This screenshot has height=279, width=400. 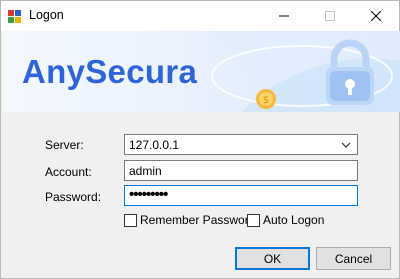 I want to click on maximize-button, so click(x=330, y=16).